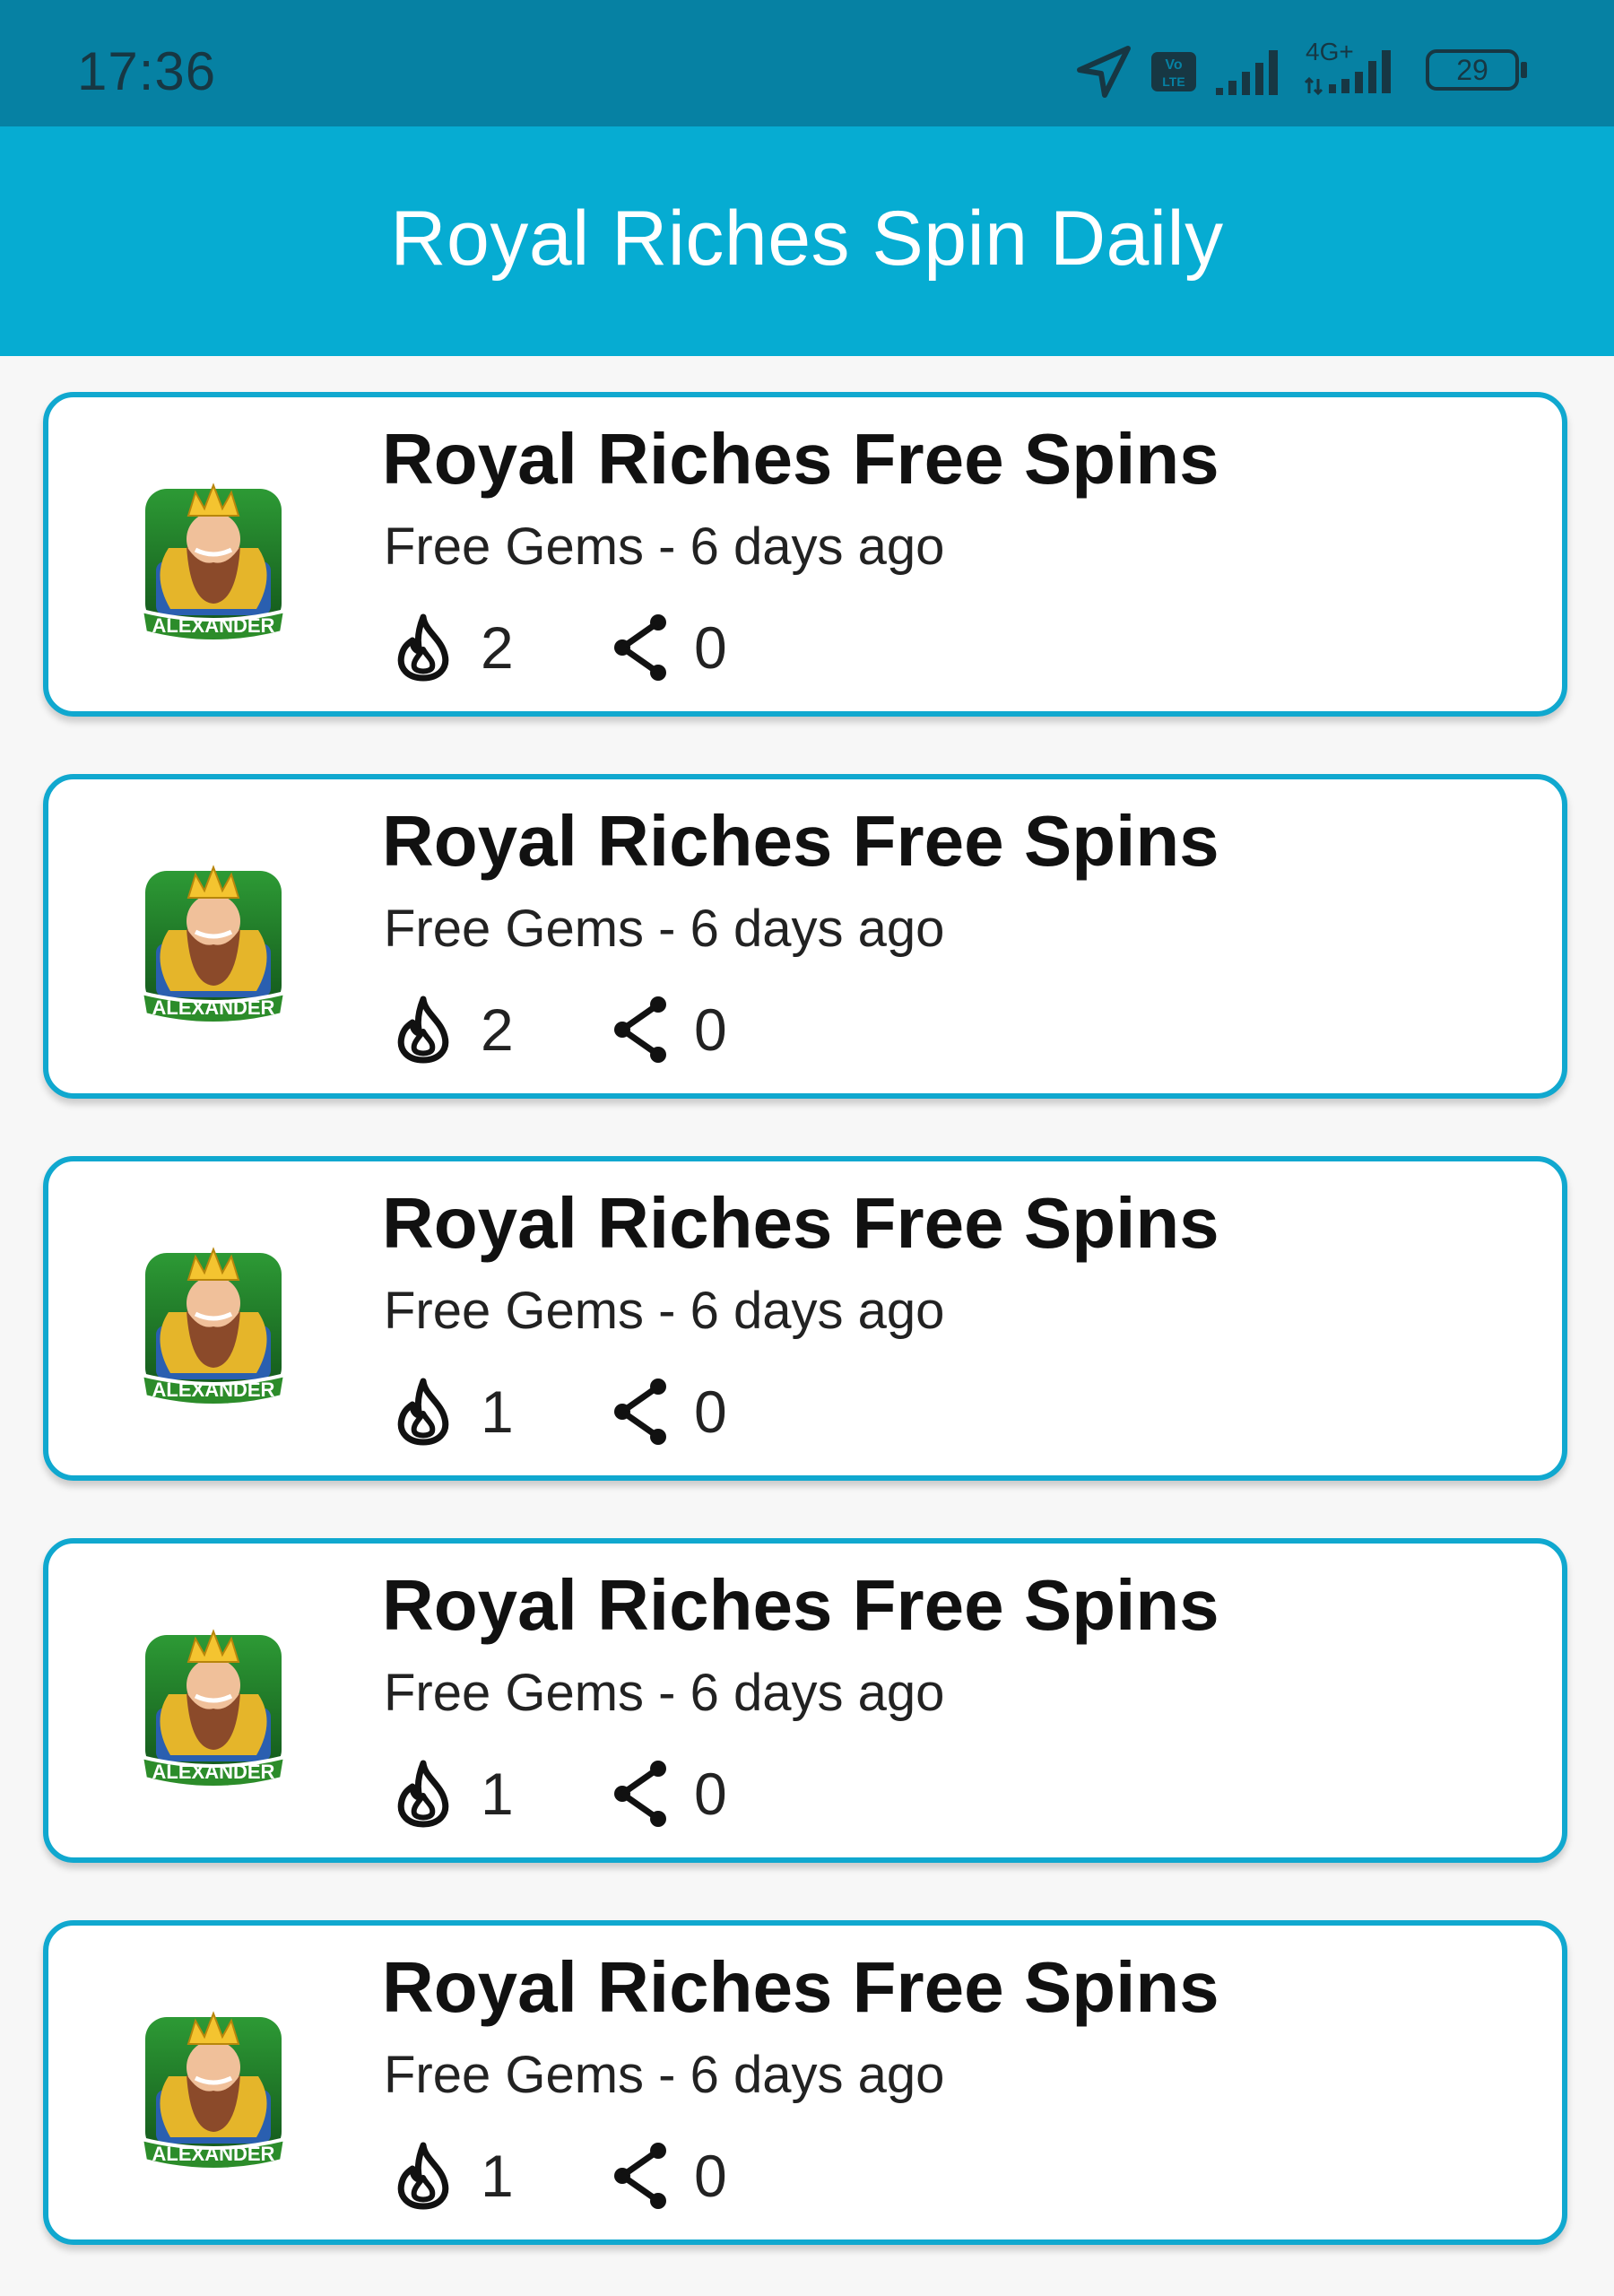 This screenshot has height=2296, width=1614. What do you see at coordinates (1302, 70) in the screenshot?
I see `status-icons: Vo LTE 4G+ 29` at bounding box center [1302, 70].